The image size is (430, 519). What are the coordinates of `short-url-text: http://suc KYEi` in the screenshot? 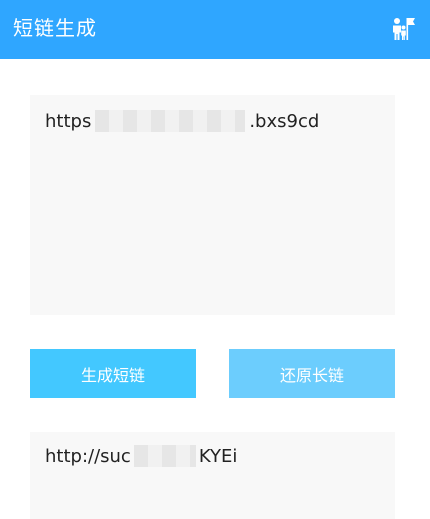 It's located at (141, 456).